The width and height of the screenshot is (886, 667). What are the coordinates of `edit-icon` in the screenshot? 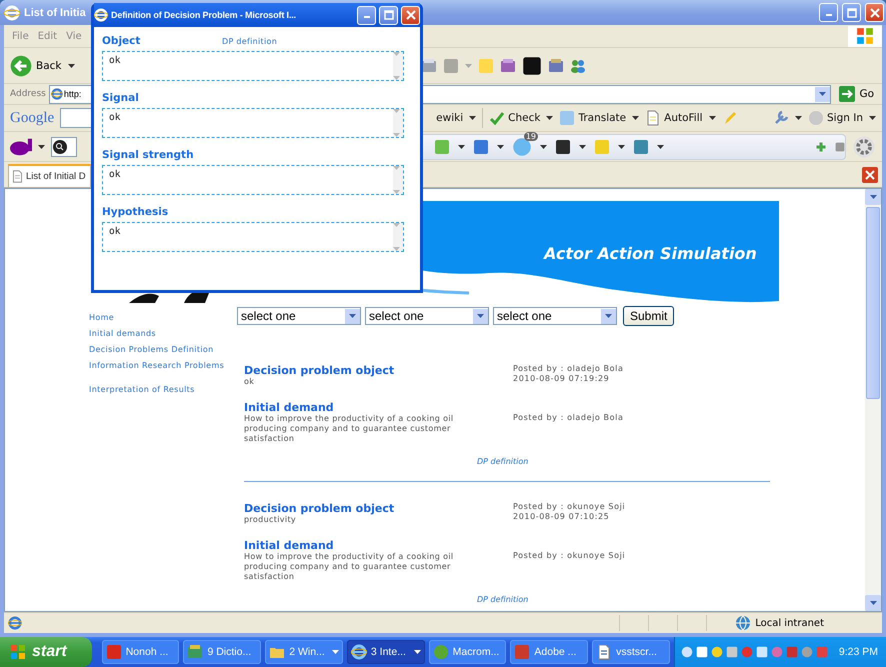 It's located at (508, 66).